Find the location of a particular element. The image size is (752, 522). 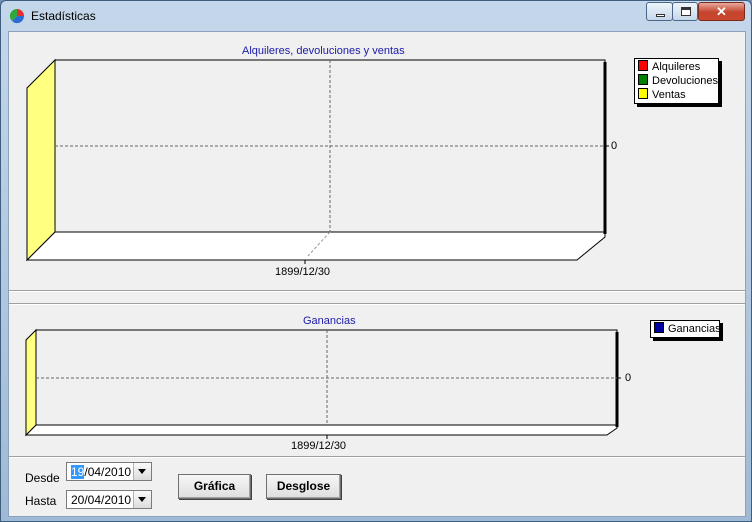

profits-chart-x-tick-label: 1899/12/30 is located at coordinates (319, 446).